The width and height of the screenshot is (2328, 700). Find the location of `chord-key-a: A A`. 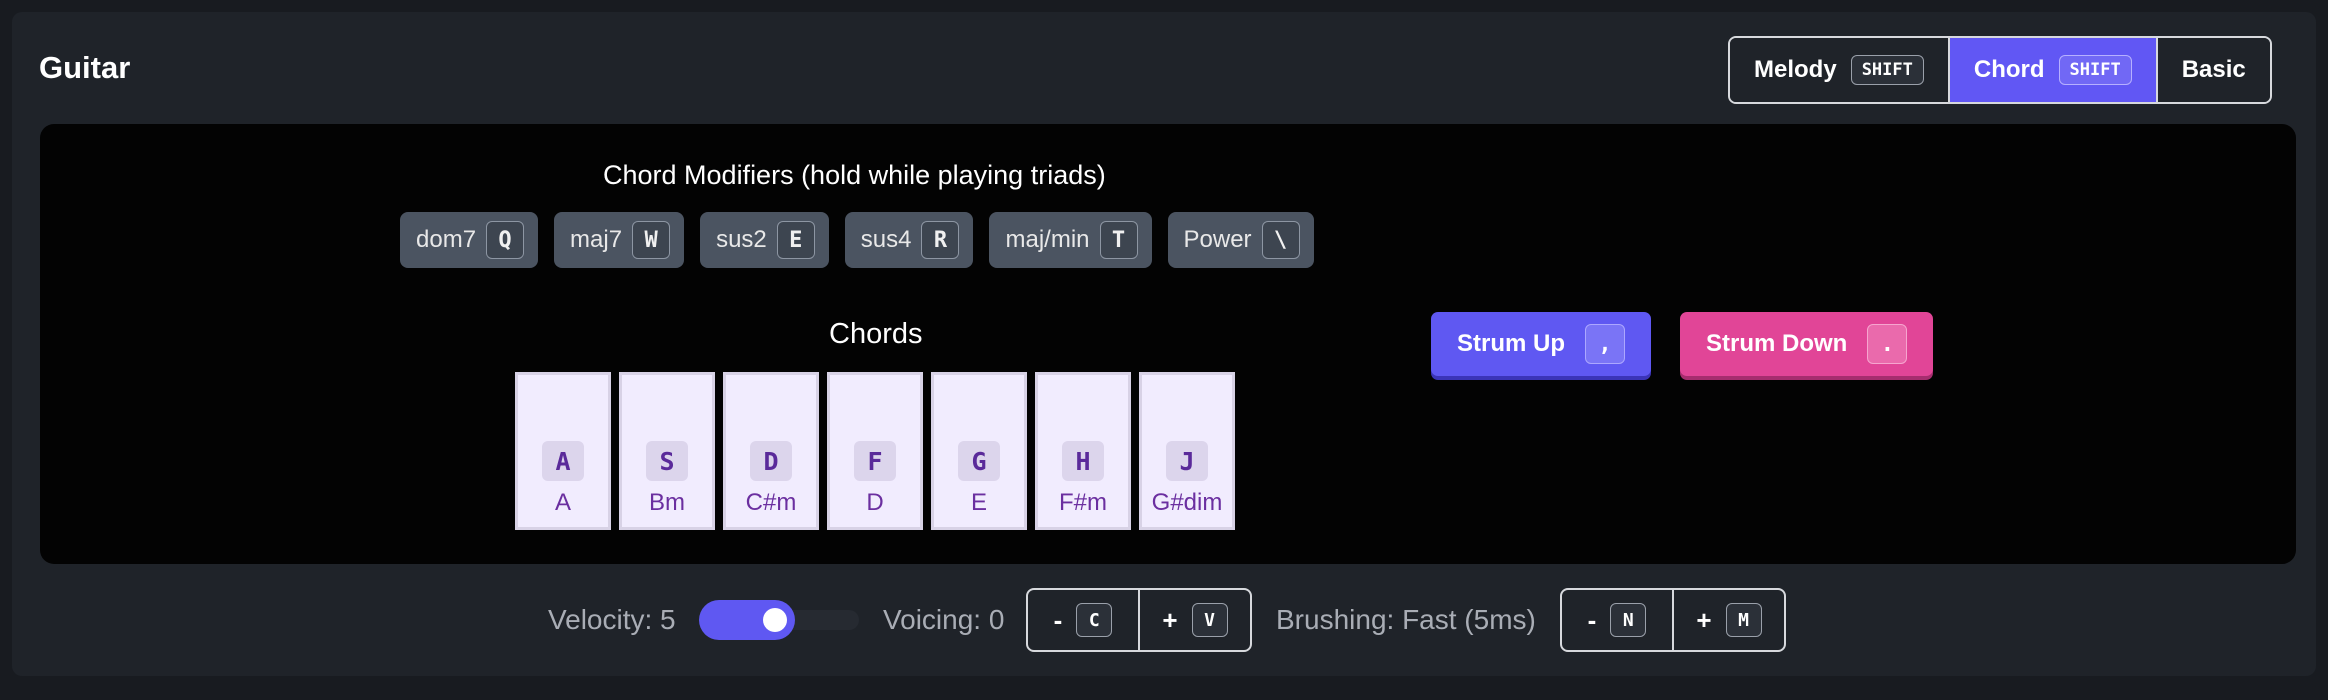

chord-key-a: A A is located at coordinates (563, 451).